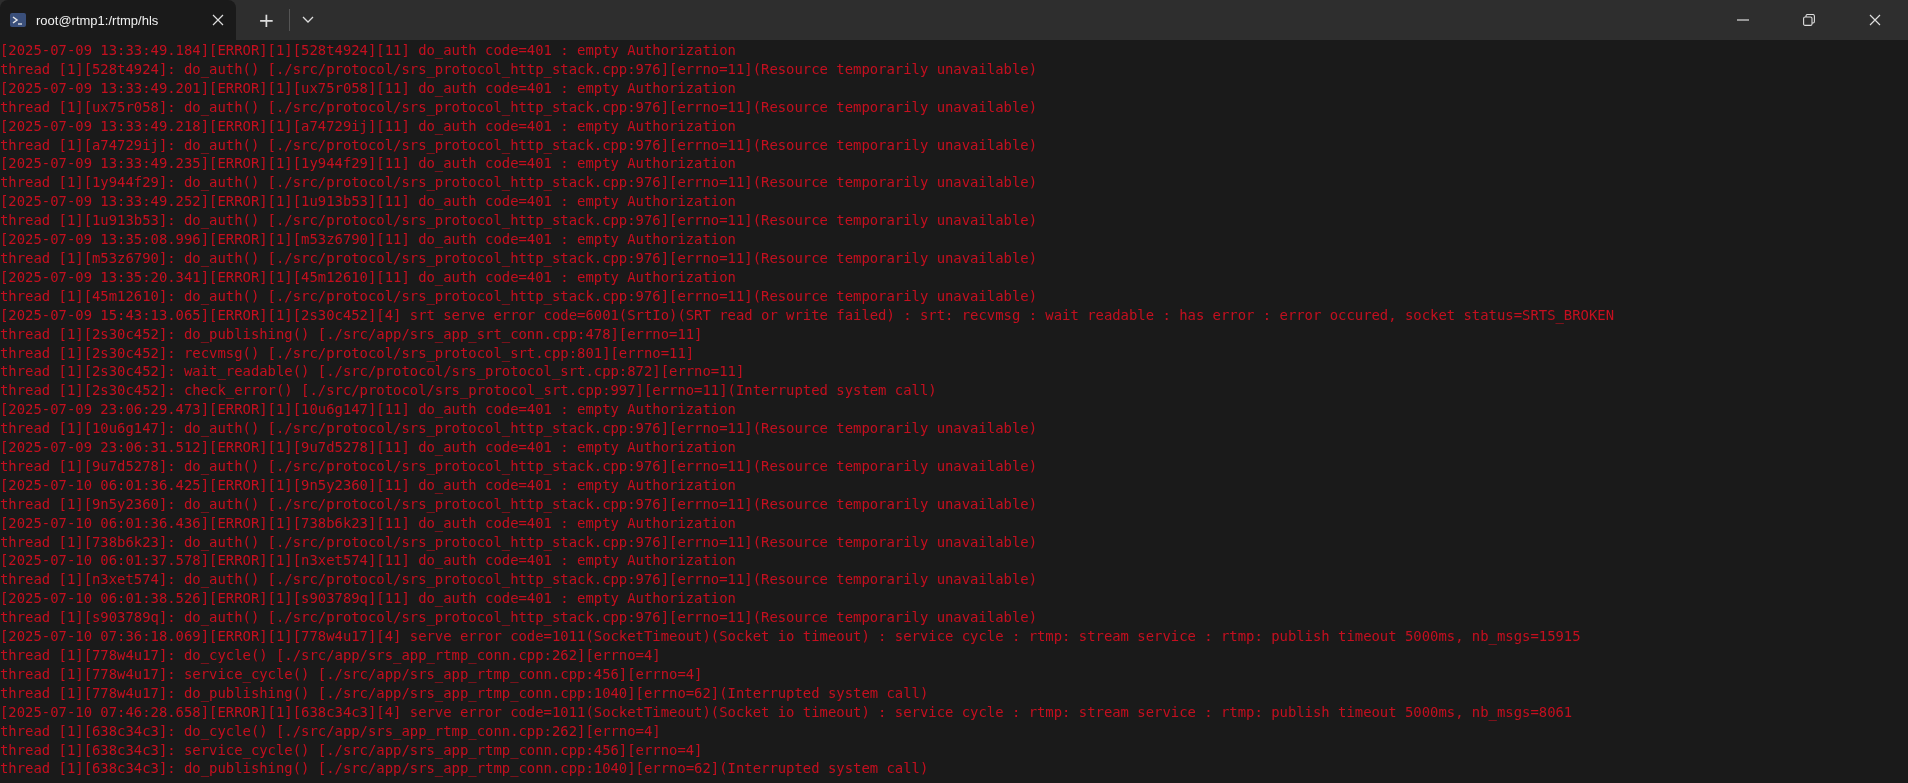 This screenshot has width=1908, height=783. I want to click on terminal-tab: root@rtmp1:/rtmp/hls, so click(118, 20).